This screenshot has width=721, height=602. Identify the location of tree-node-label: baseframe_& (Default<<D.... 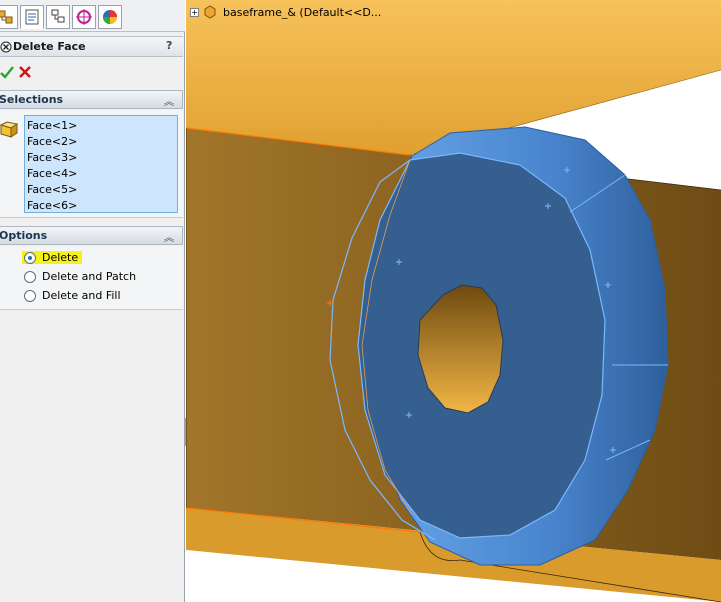
(302, 12).